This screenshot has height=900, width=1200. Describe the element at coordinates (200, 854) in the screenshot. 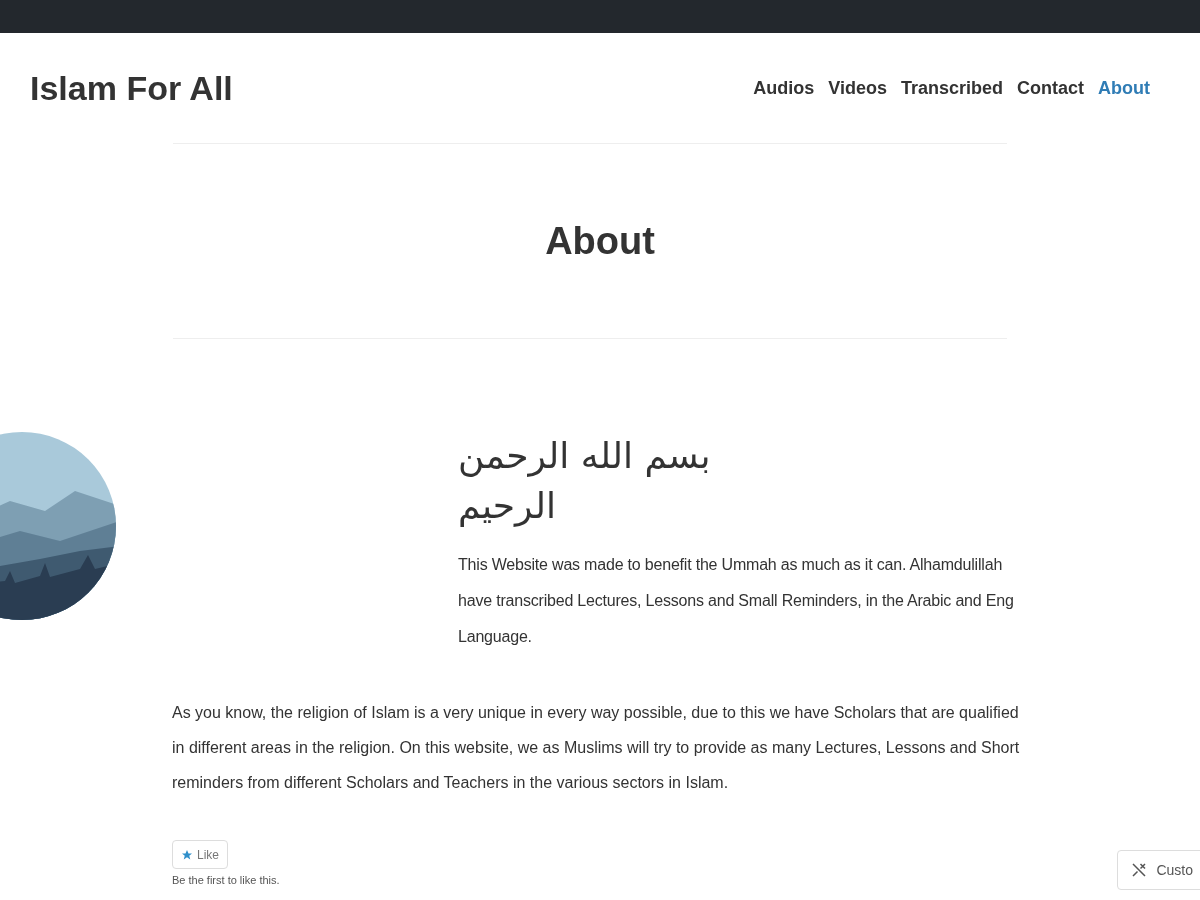

I see `like-button: Like` at that location.